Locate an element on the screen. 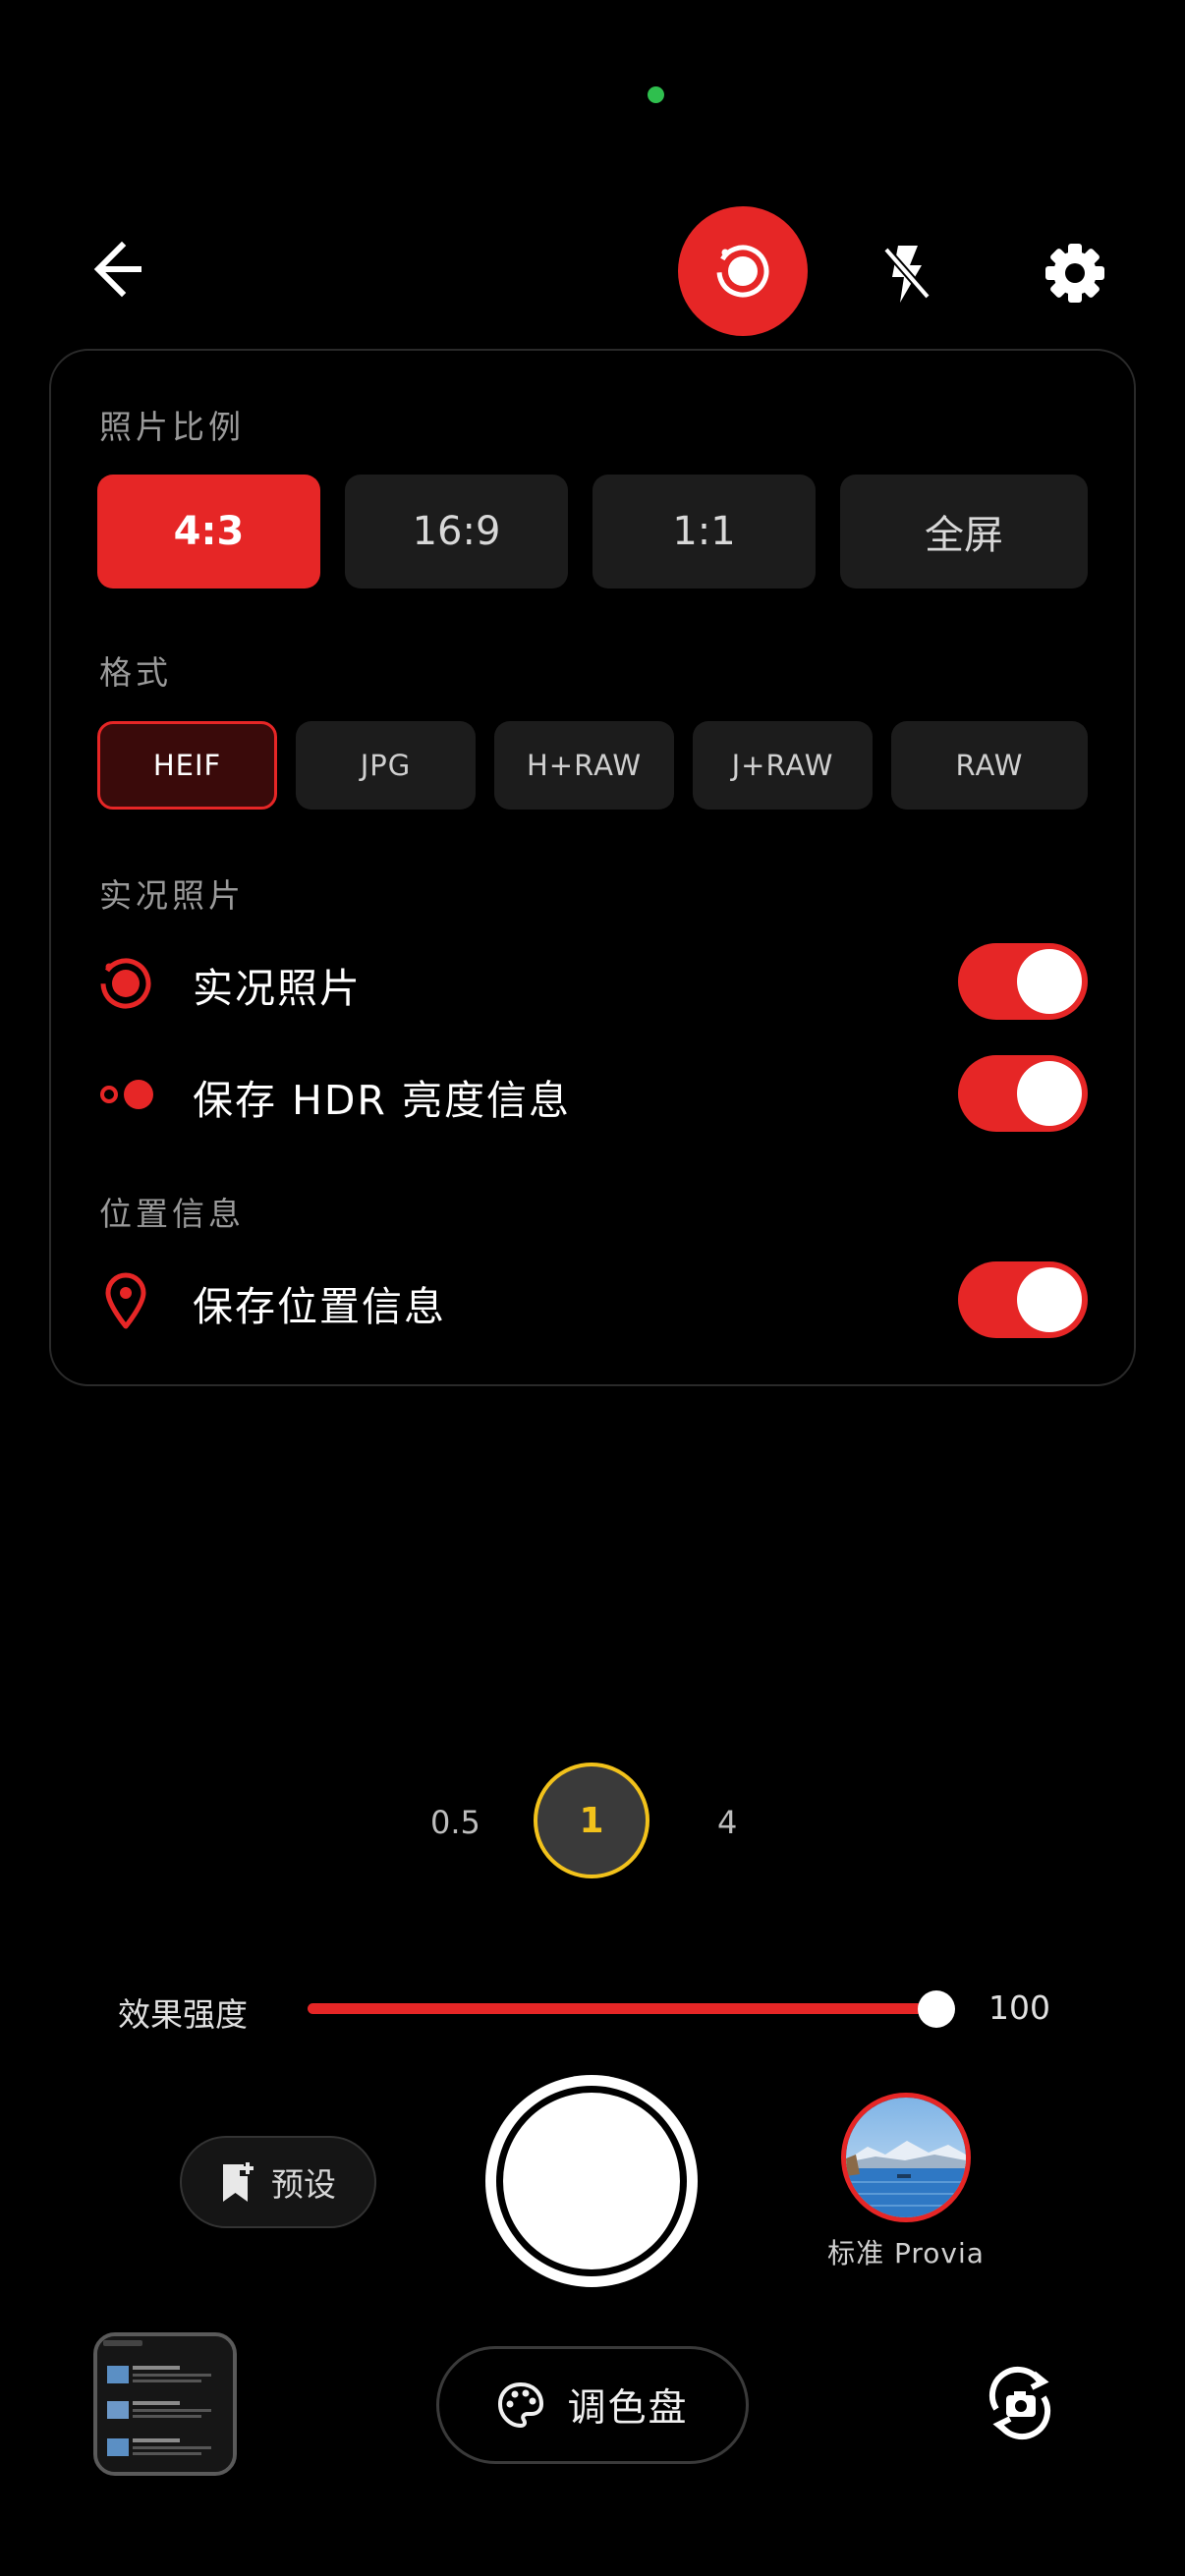 The width and height of the screenshot is (1185, 2576). section-label-ratio: 照片比例 is located at coordinates (172, 427).